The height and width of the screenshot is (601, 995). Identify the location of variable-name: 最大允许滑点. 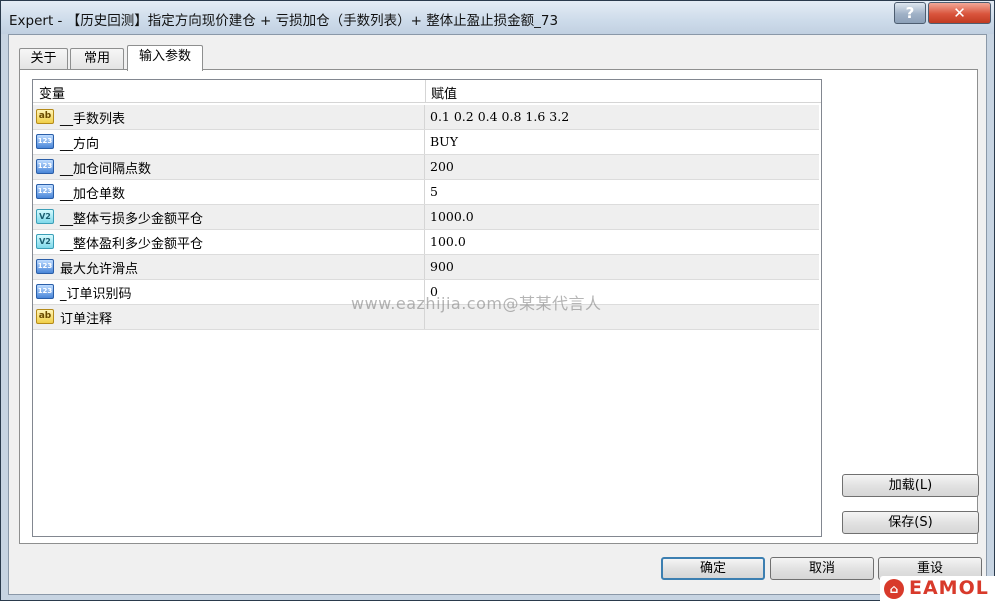
(99, 269).